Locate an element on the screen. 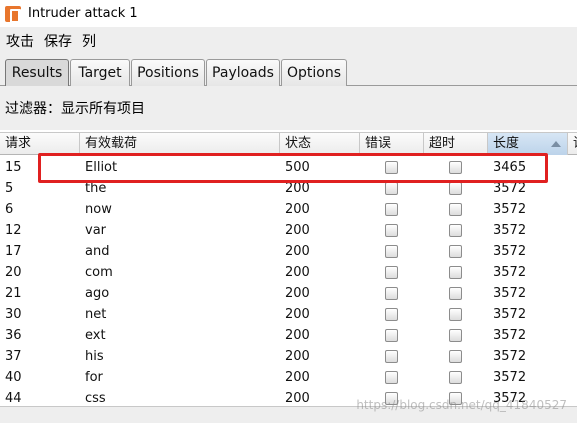 This screenshot has height=423, width=577. table-row: 30 net 200 3572 is located at coordinates (288, 314).